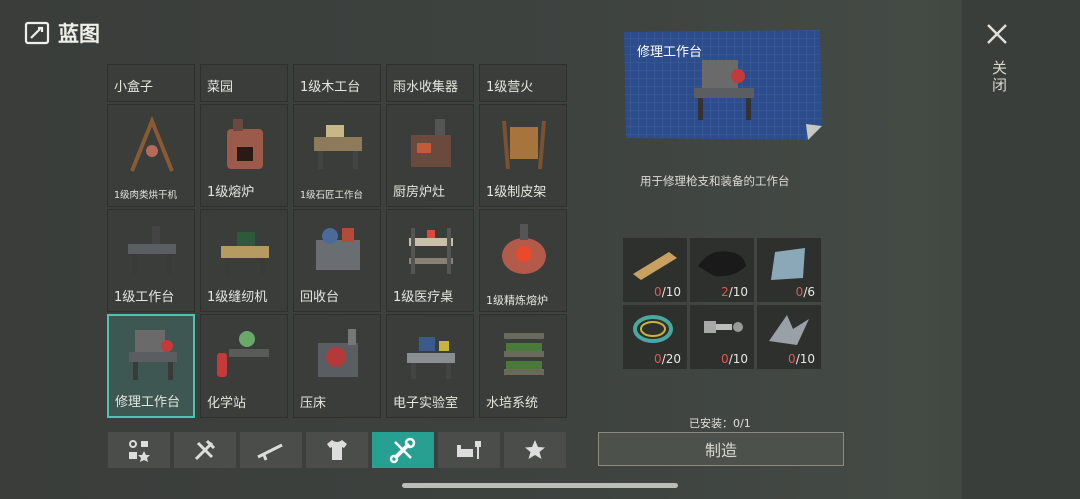  What do you see at coordinates (231, 192) in the screenshot?
I see `item-label: 1级熔炉` at bounding box center [231, 192].